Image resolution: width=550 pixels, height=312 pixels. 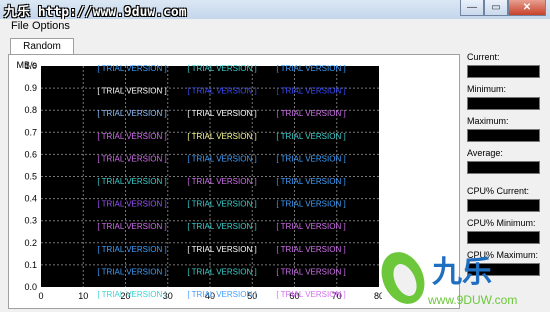 I want to click on menu-options: Options, so click(x=51, y=26).